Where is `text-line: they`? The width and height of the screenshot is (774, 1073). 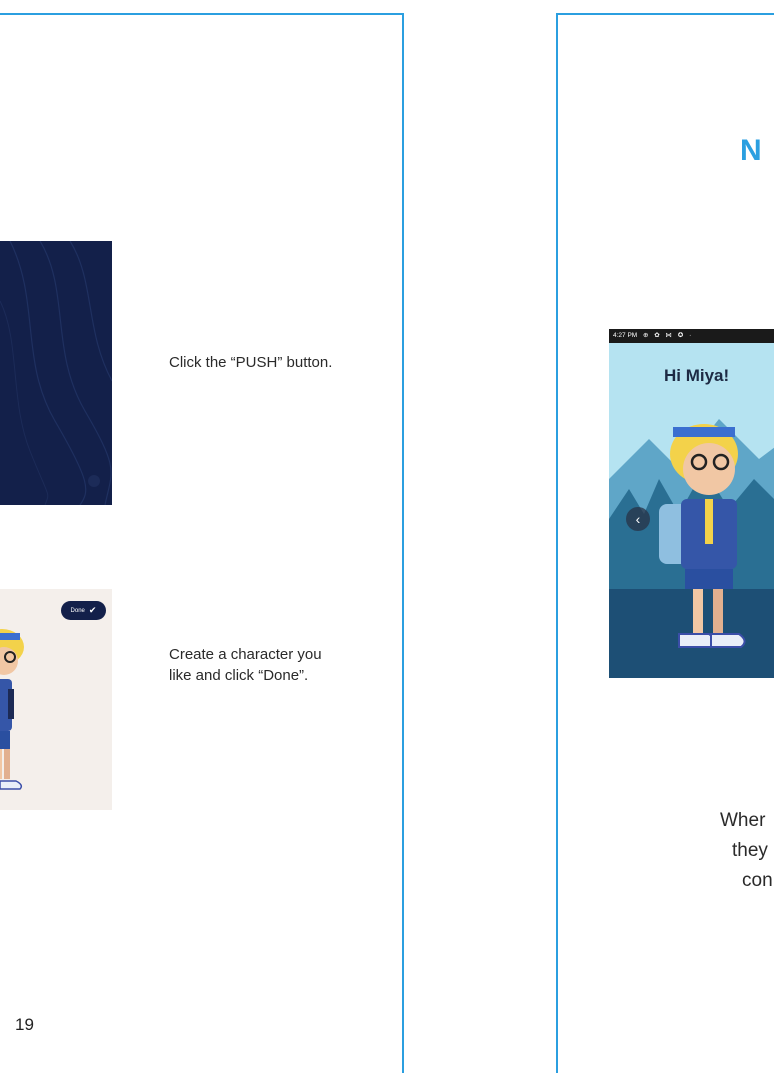 text-line: they is located at coordinates (750, 850).